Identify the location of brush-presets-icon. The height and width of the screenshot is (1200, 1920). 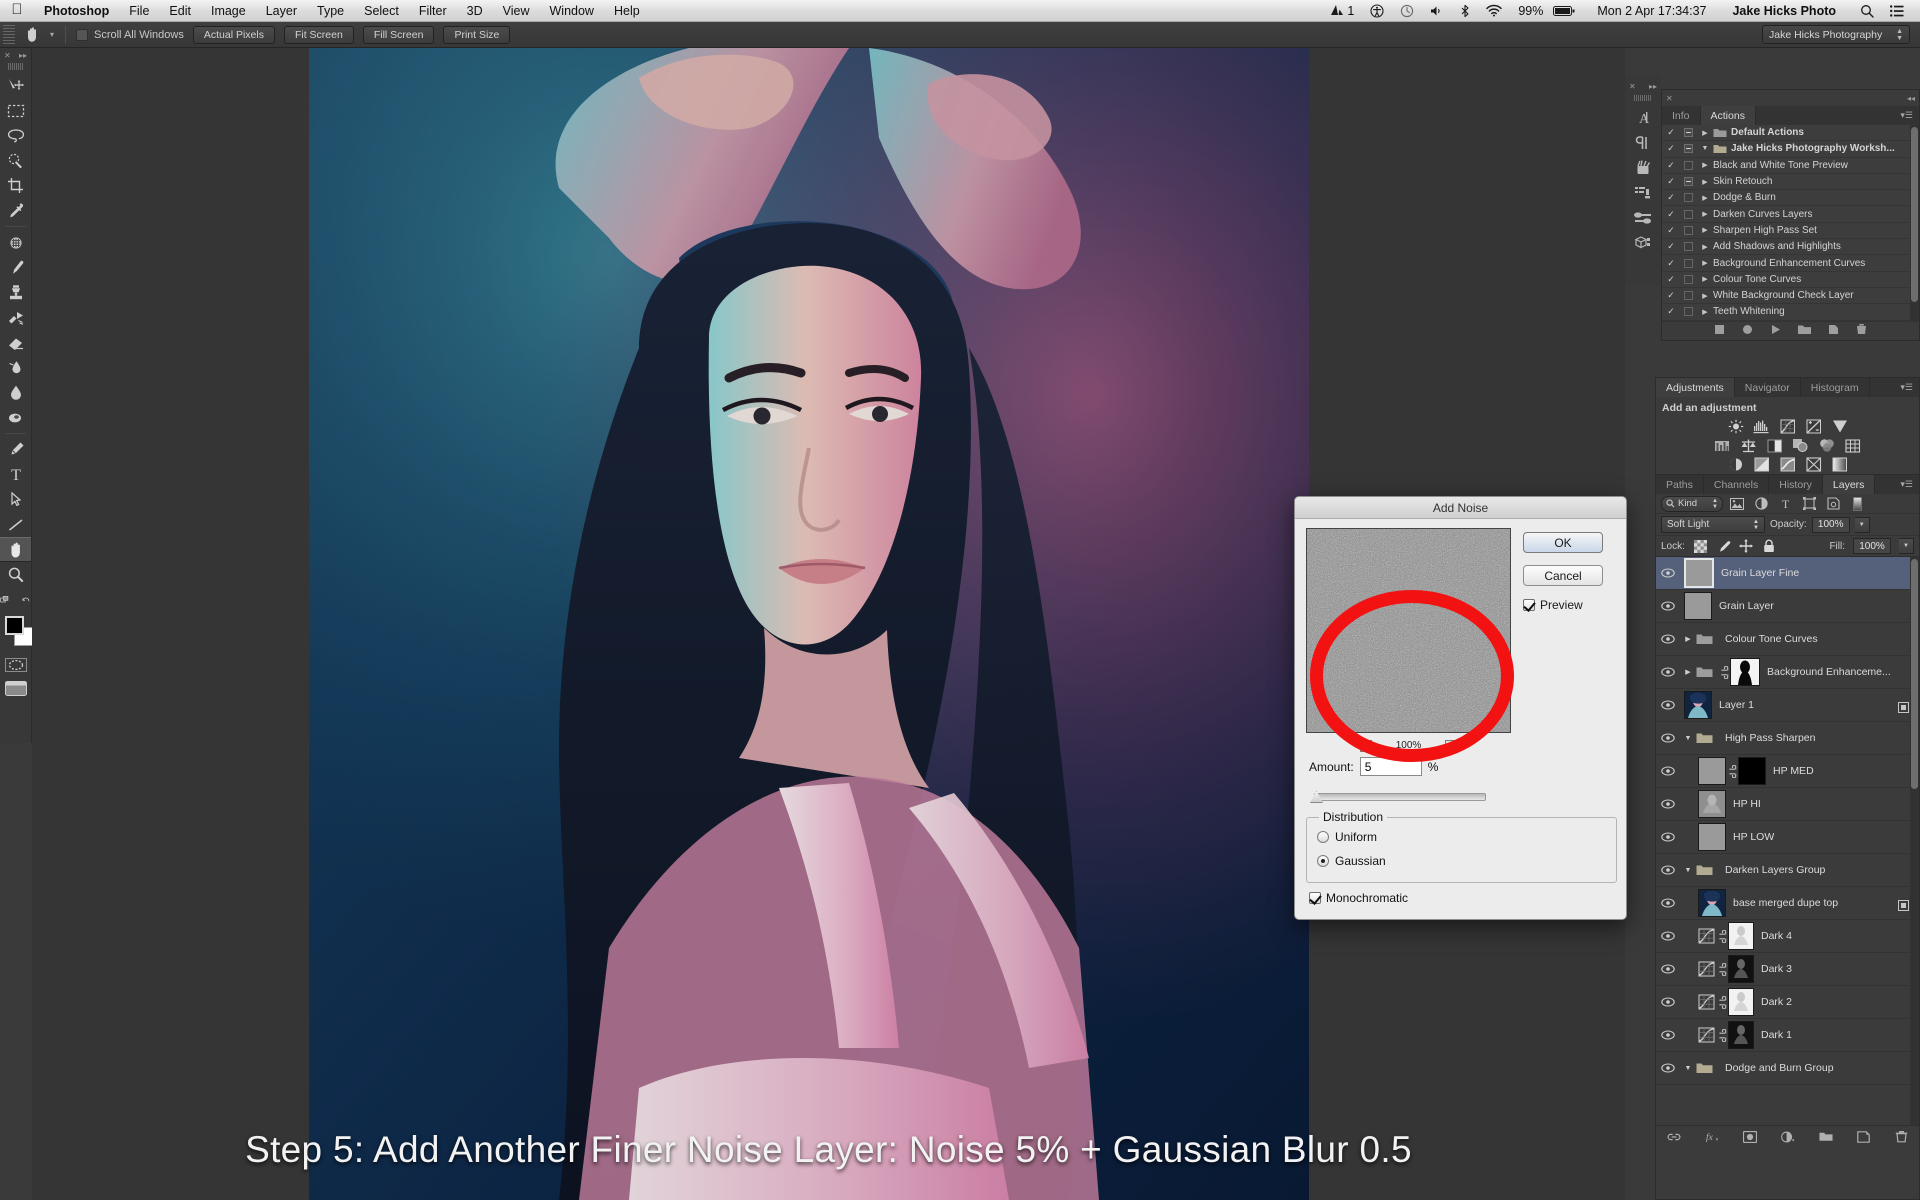
(1643, 167).